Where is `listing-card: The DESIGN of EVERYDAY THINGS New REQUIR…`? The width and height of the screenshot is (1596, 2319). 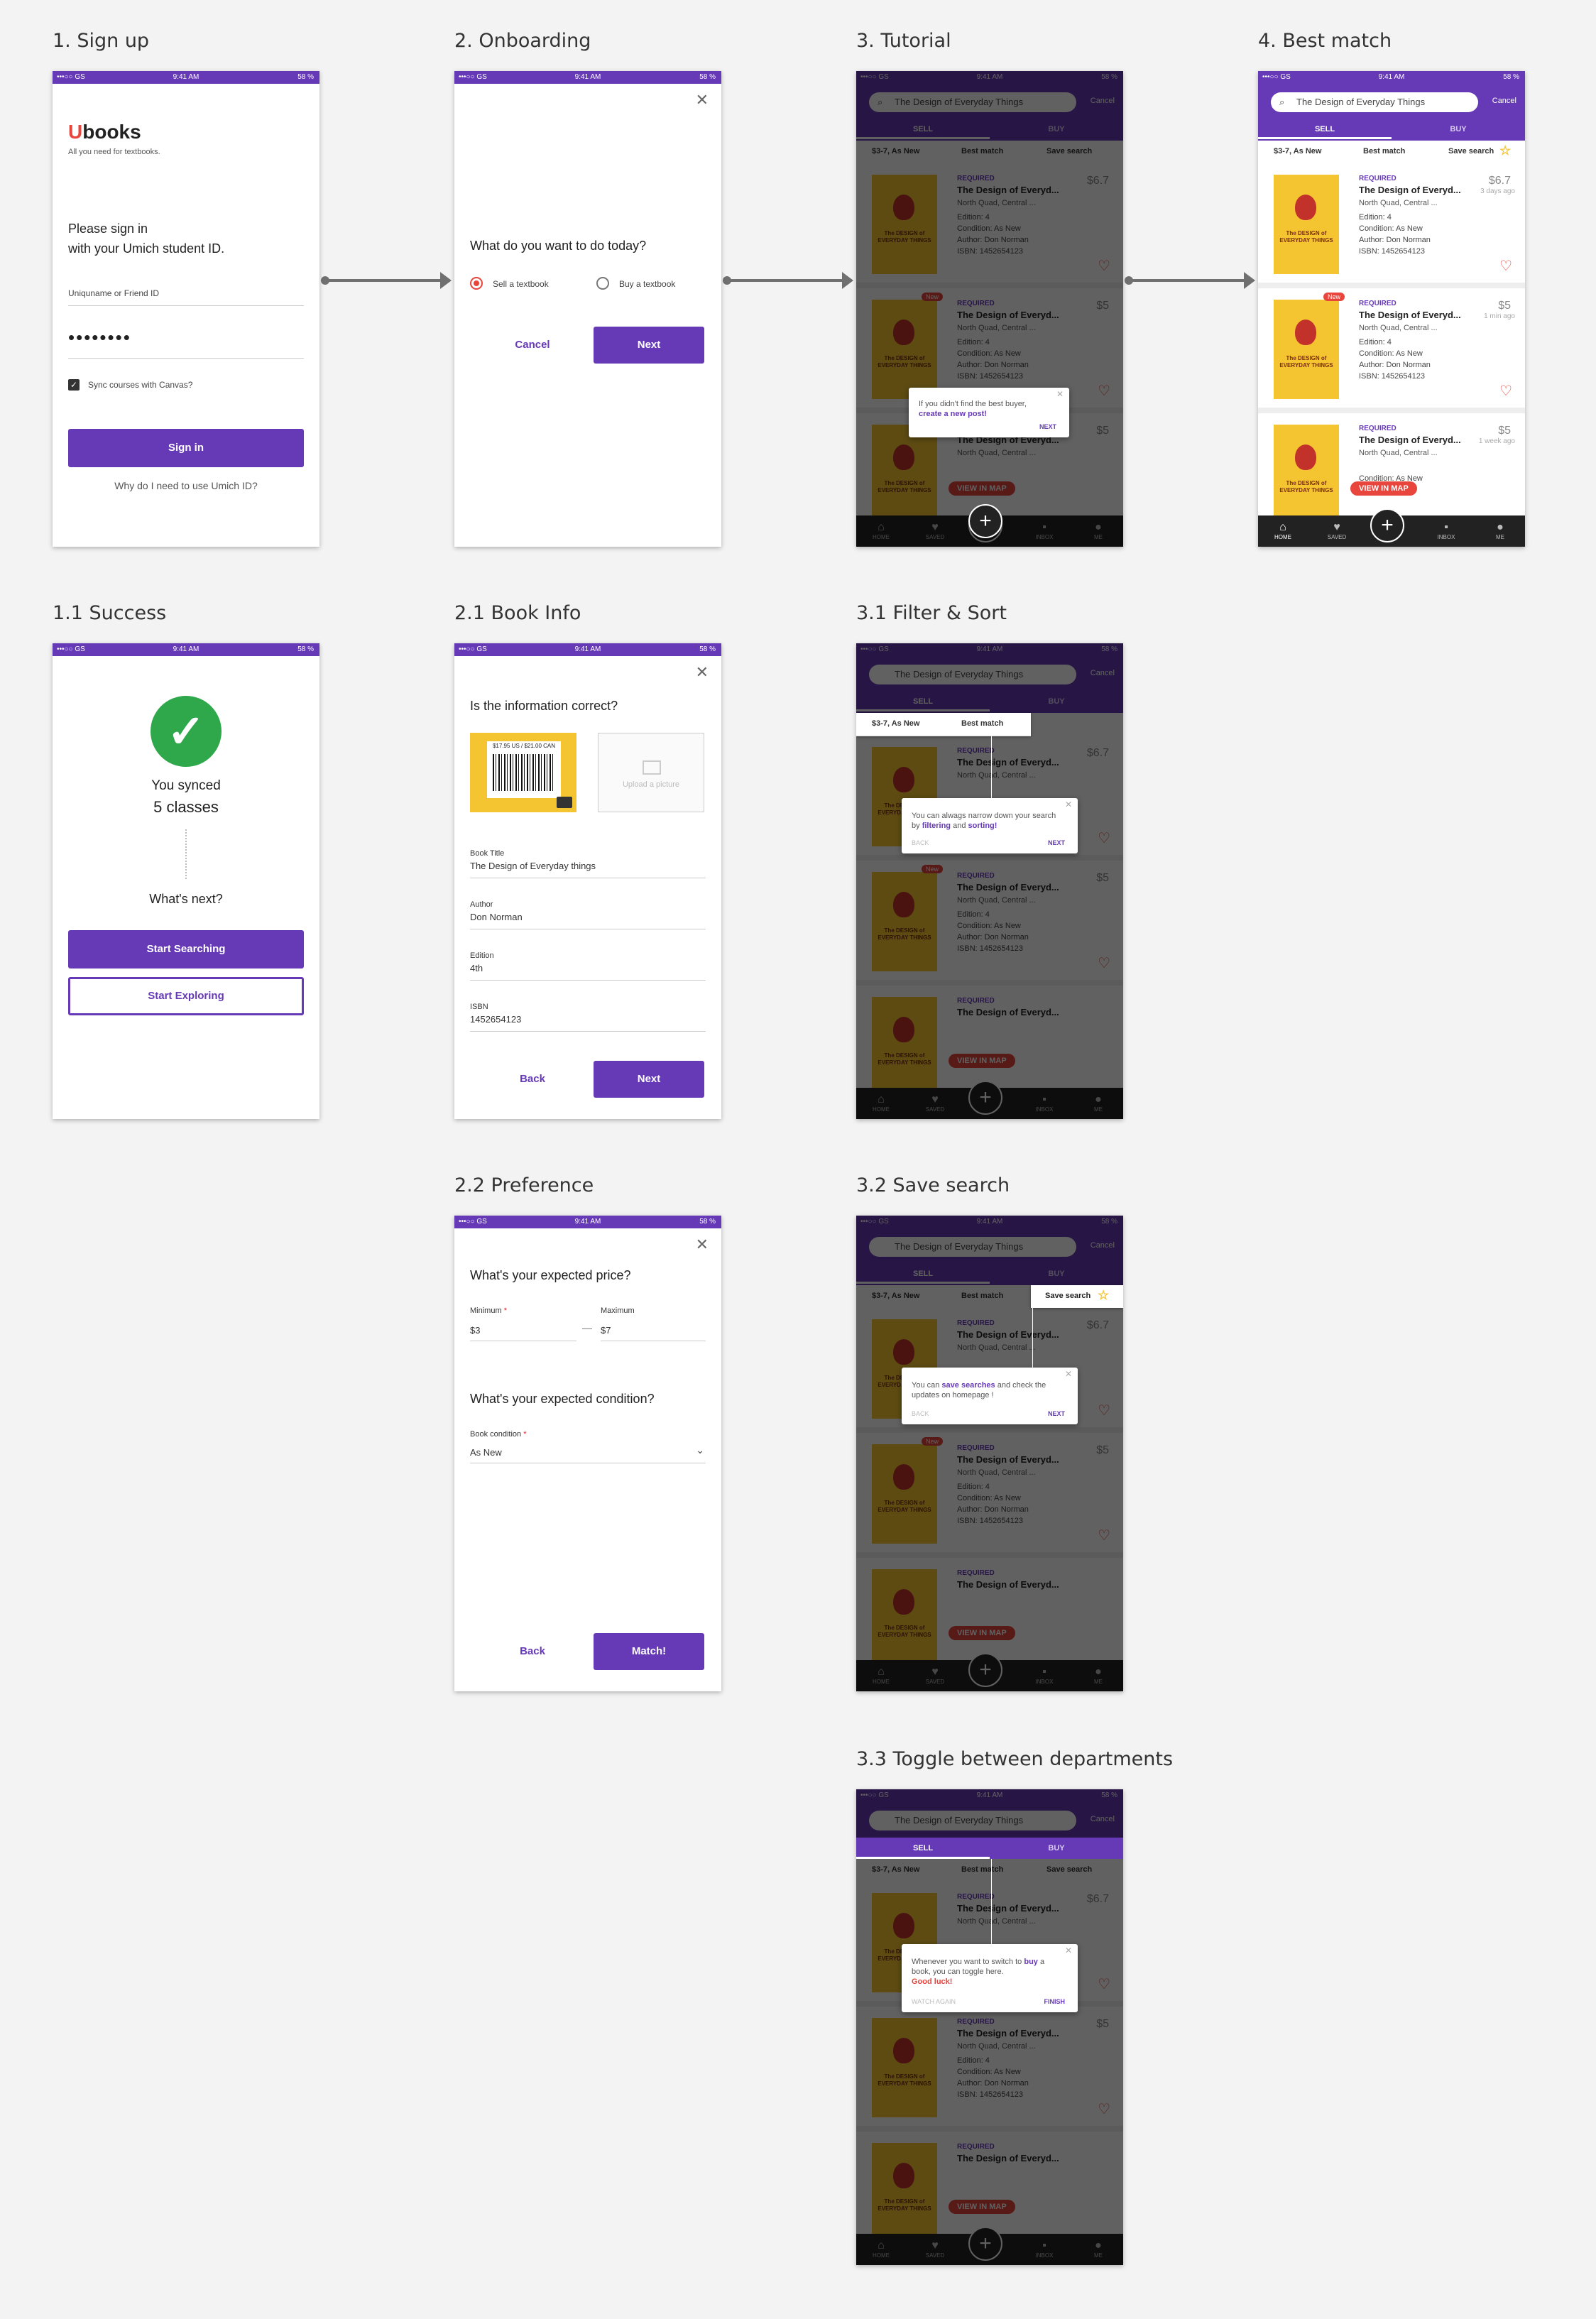 listing-card: The DESIGN of EVERYDAY THINGS New REQUIR… is located at coordinates (1391, 350).